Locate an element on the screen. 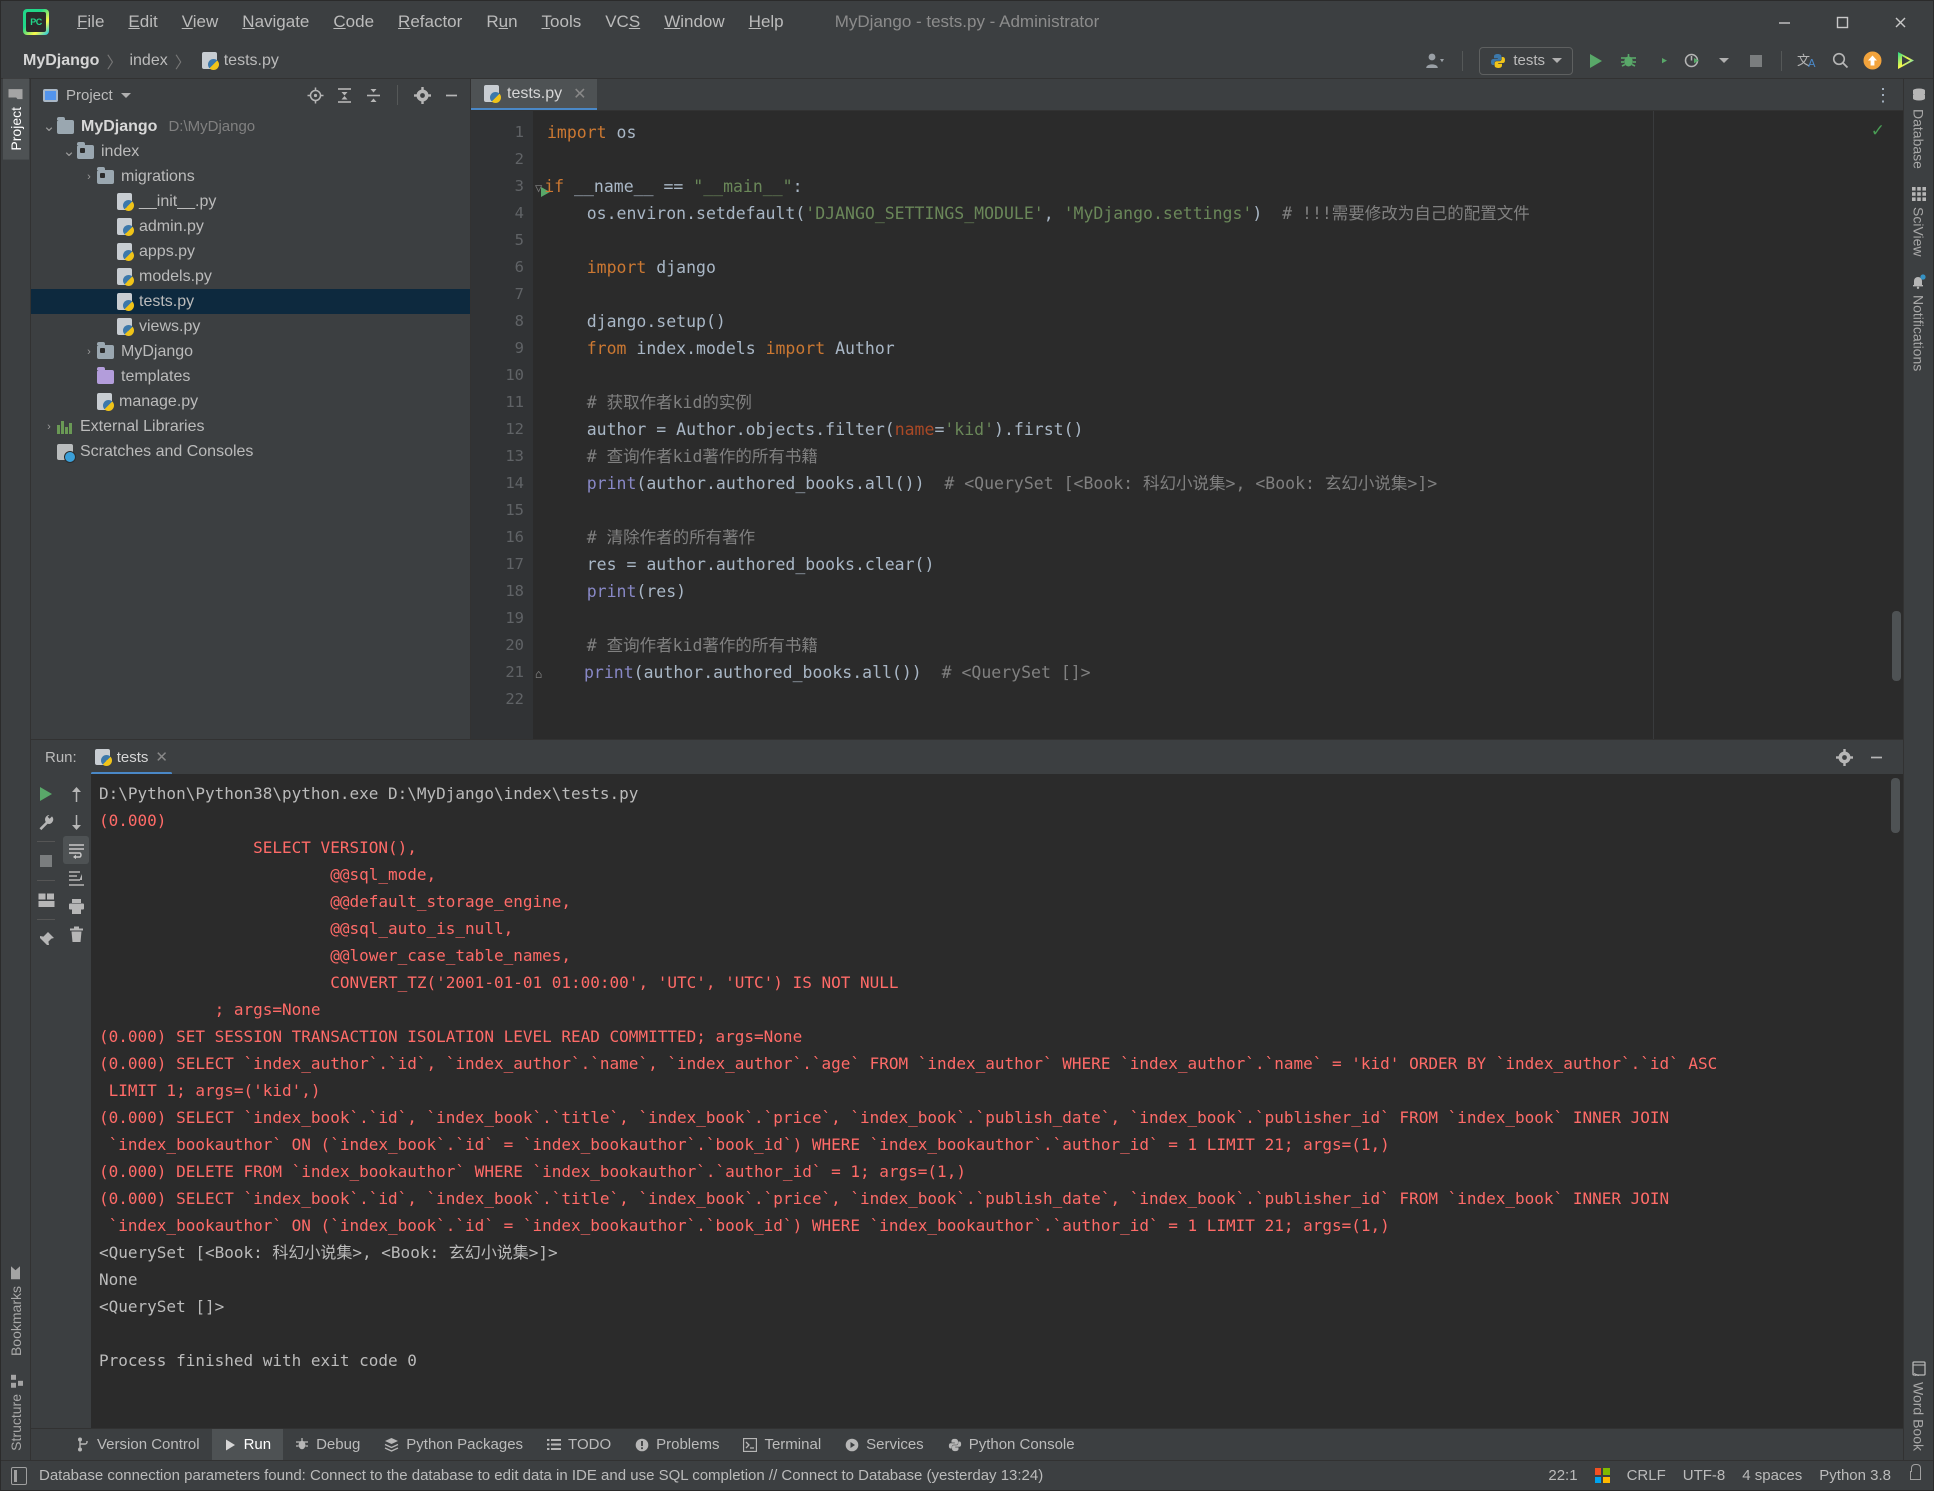 The height and width of the screenshot is (1491, 1934). tree-item-index: ⌄ index is located at coordinates (250, 151).